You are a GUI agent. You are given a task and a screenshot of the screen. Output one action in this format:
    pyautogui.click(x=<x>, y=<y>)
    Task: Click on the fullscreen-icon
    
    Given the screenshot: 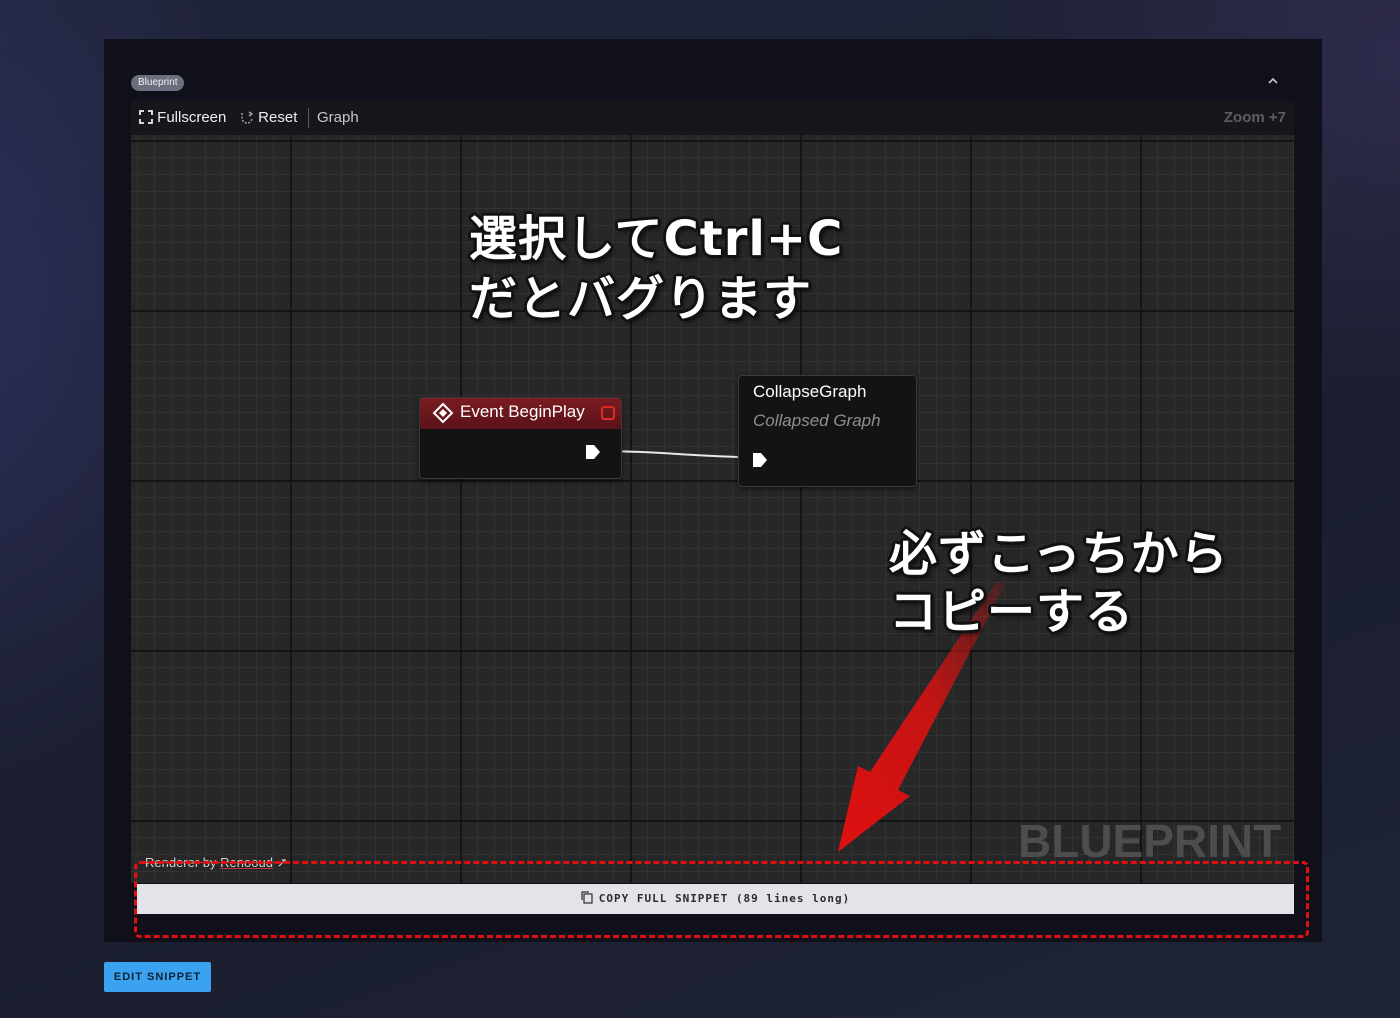 What is the action you would take?
    pyautogui.click(x=146, y=117)
    